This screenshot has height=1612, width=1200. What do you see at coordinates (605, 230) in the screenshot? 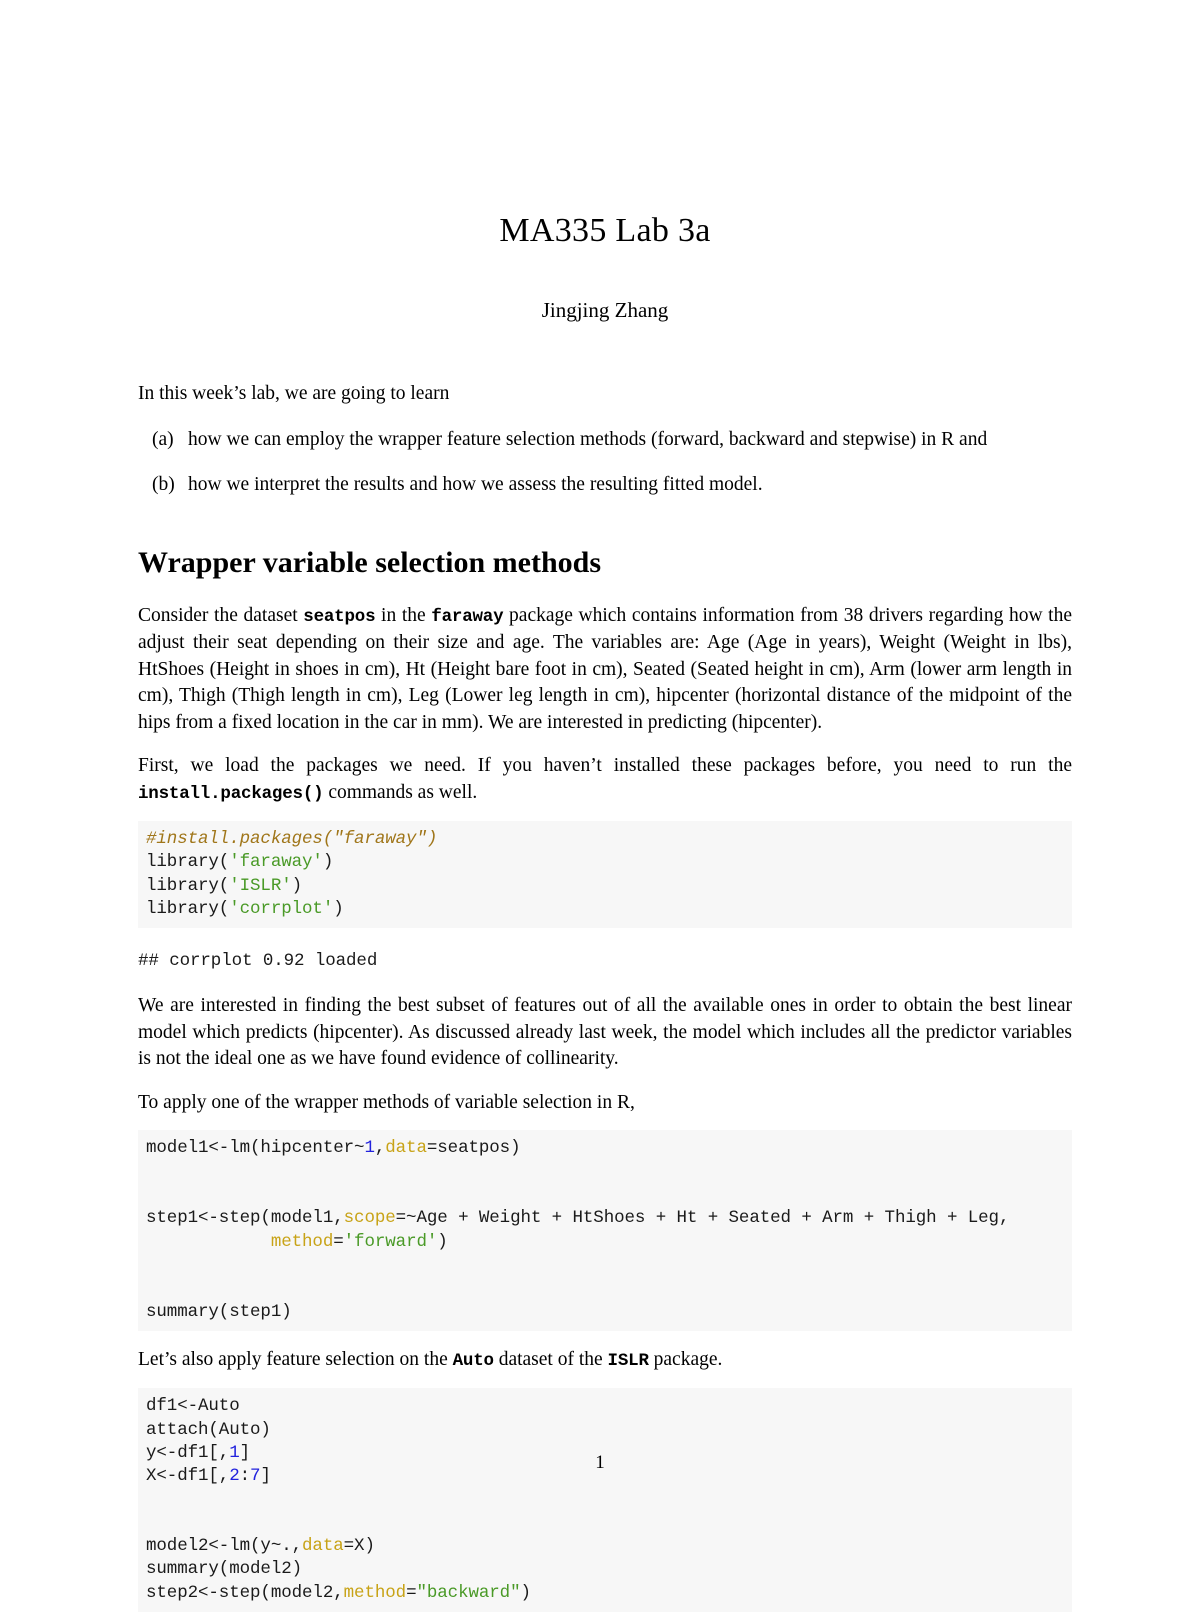
I see `page-title: MA335 Lab 3a` at bounding box center [605, 230].